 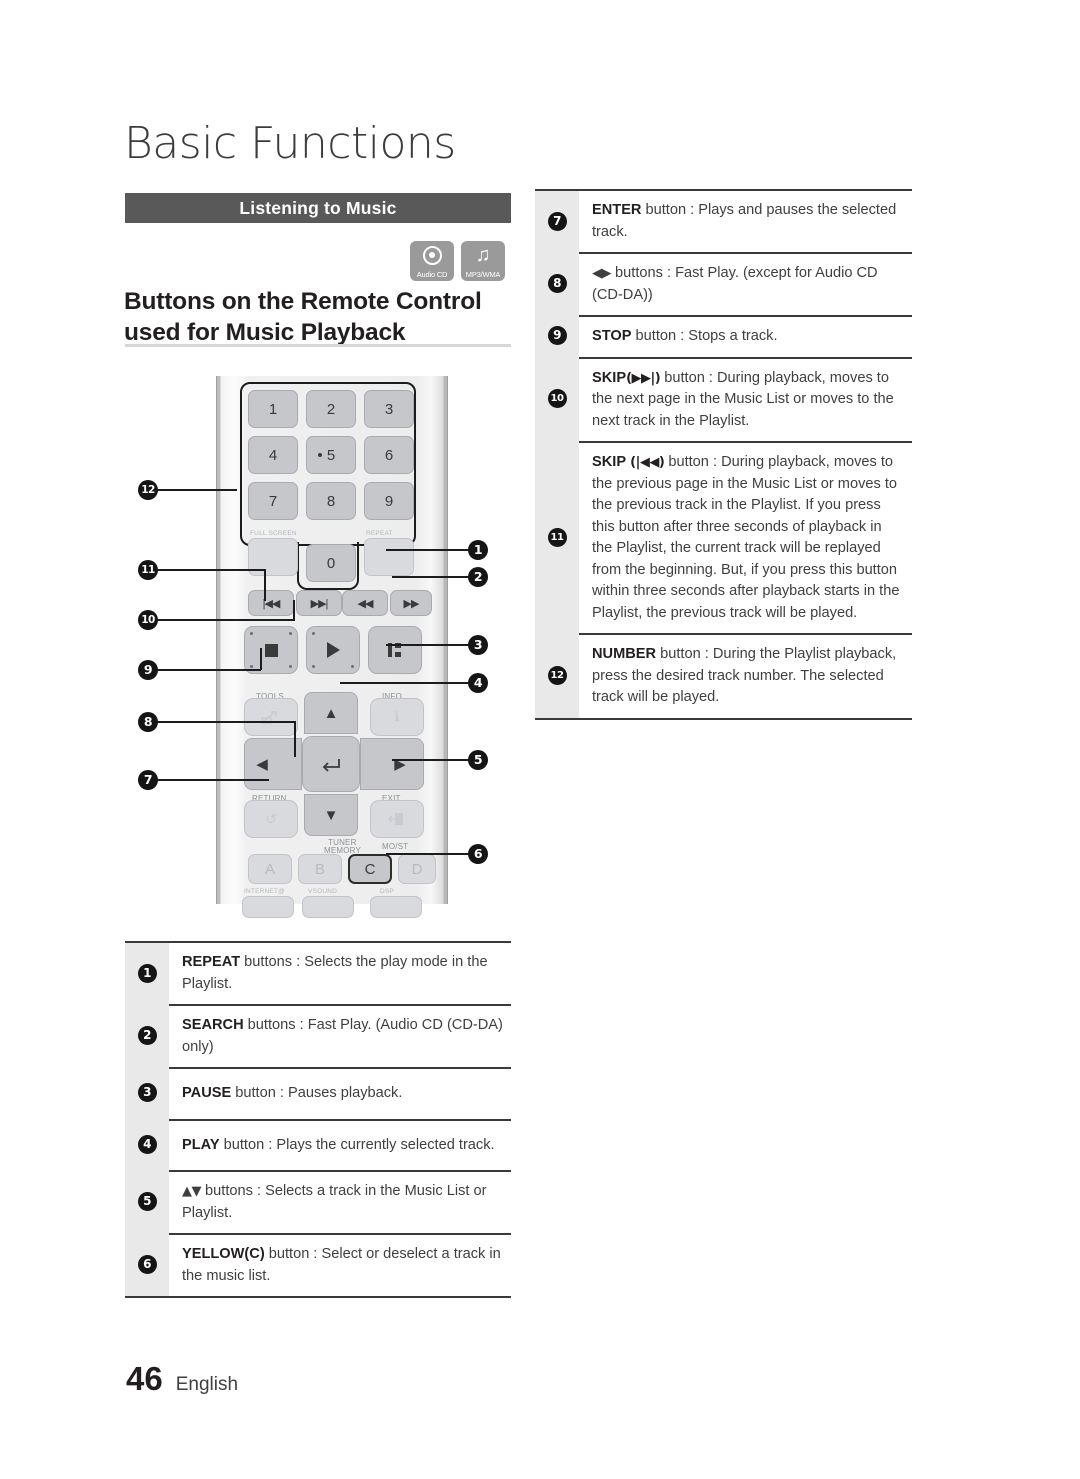 I want to click on row-number-cell: 3, so click(x=147, y=1093).